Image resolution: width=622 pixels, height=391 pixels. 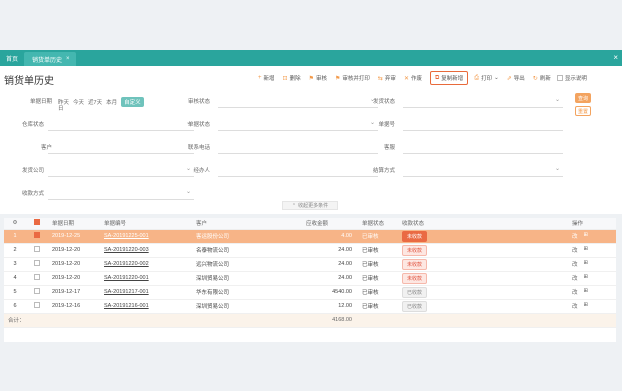 I want to click on doc-status-filter: 单据状态 ⌄, so click(x=275, y=125).